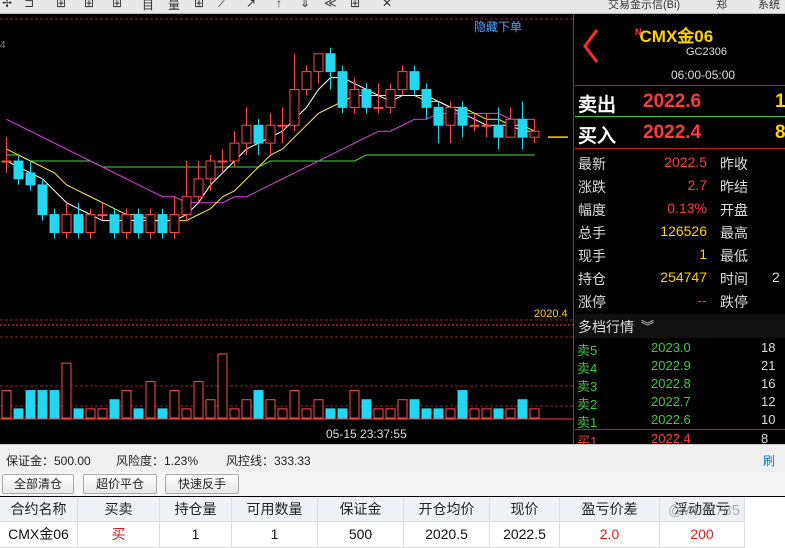 This screenshot has height=548, width=785. Describe the element at coordinates (591, 46) in the screenshot. I see `back-arrow-icon` at that location.